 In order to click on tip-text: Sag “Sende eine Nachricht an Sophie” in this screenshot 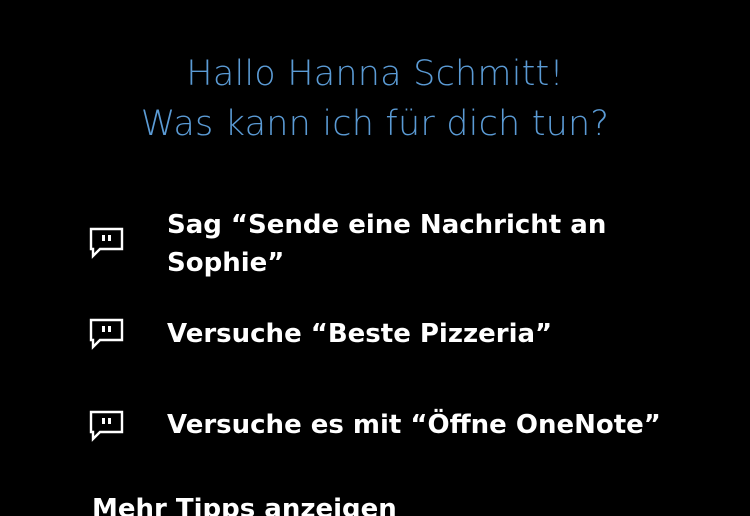, I will do `click(437, 244)`.